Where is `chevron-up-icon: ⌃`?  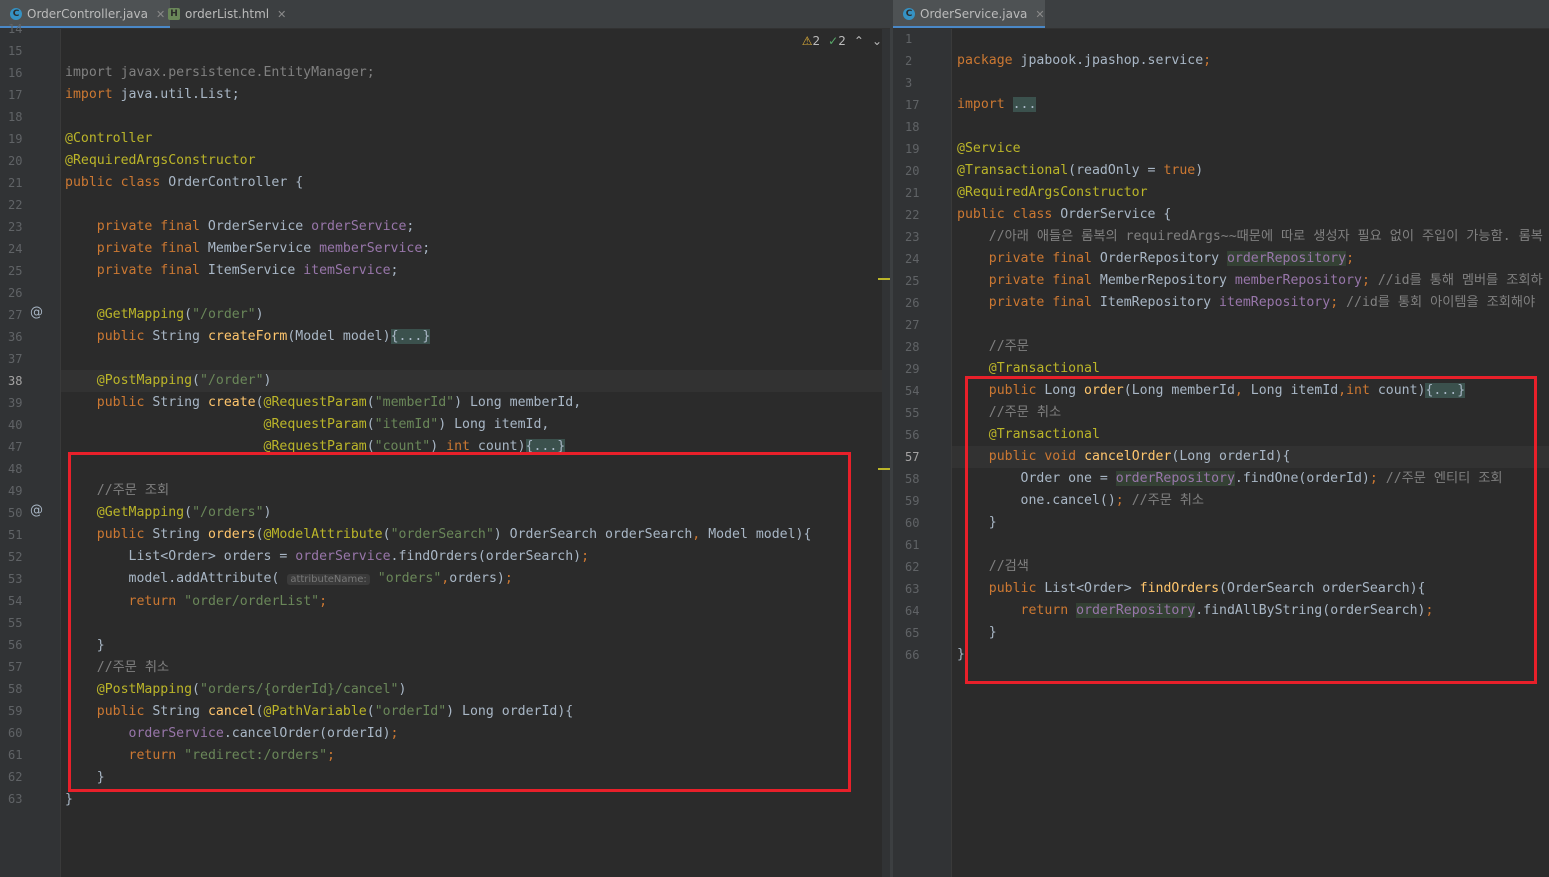
chevron-up-icon: ⌃ is located at coordinates (859, 41).